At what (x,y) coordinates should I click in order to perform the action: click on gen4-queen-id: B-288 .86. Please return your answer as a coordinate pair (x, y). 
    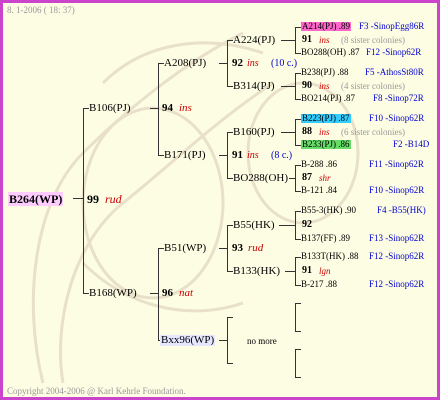
    Looking at the image, I should click on (319, 164).